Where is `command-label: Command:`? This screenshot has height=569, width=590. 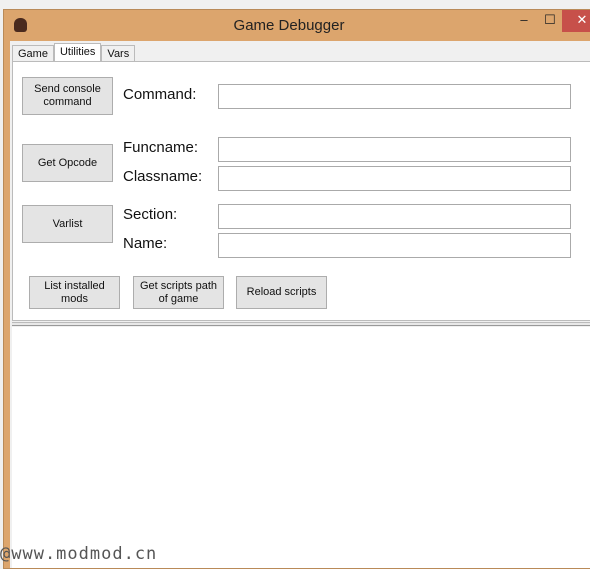 command-label: Command: is located at coordinates (160, 94).